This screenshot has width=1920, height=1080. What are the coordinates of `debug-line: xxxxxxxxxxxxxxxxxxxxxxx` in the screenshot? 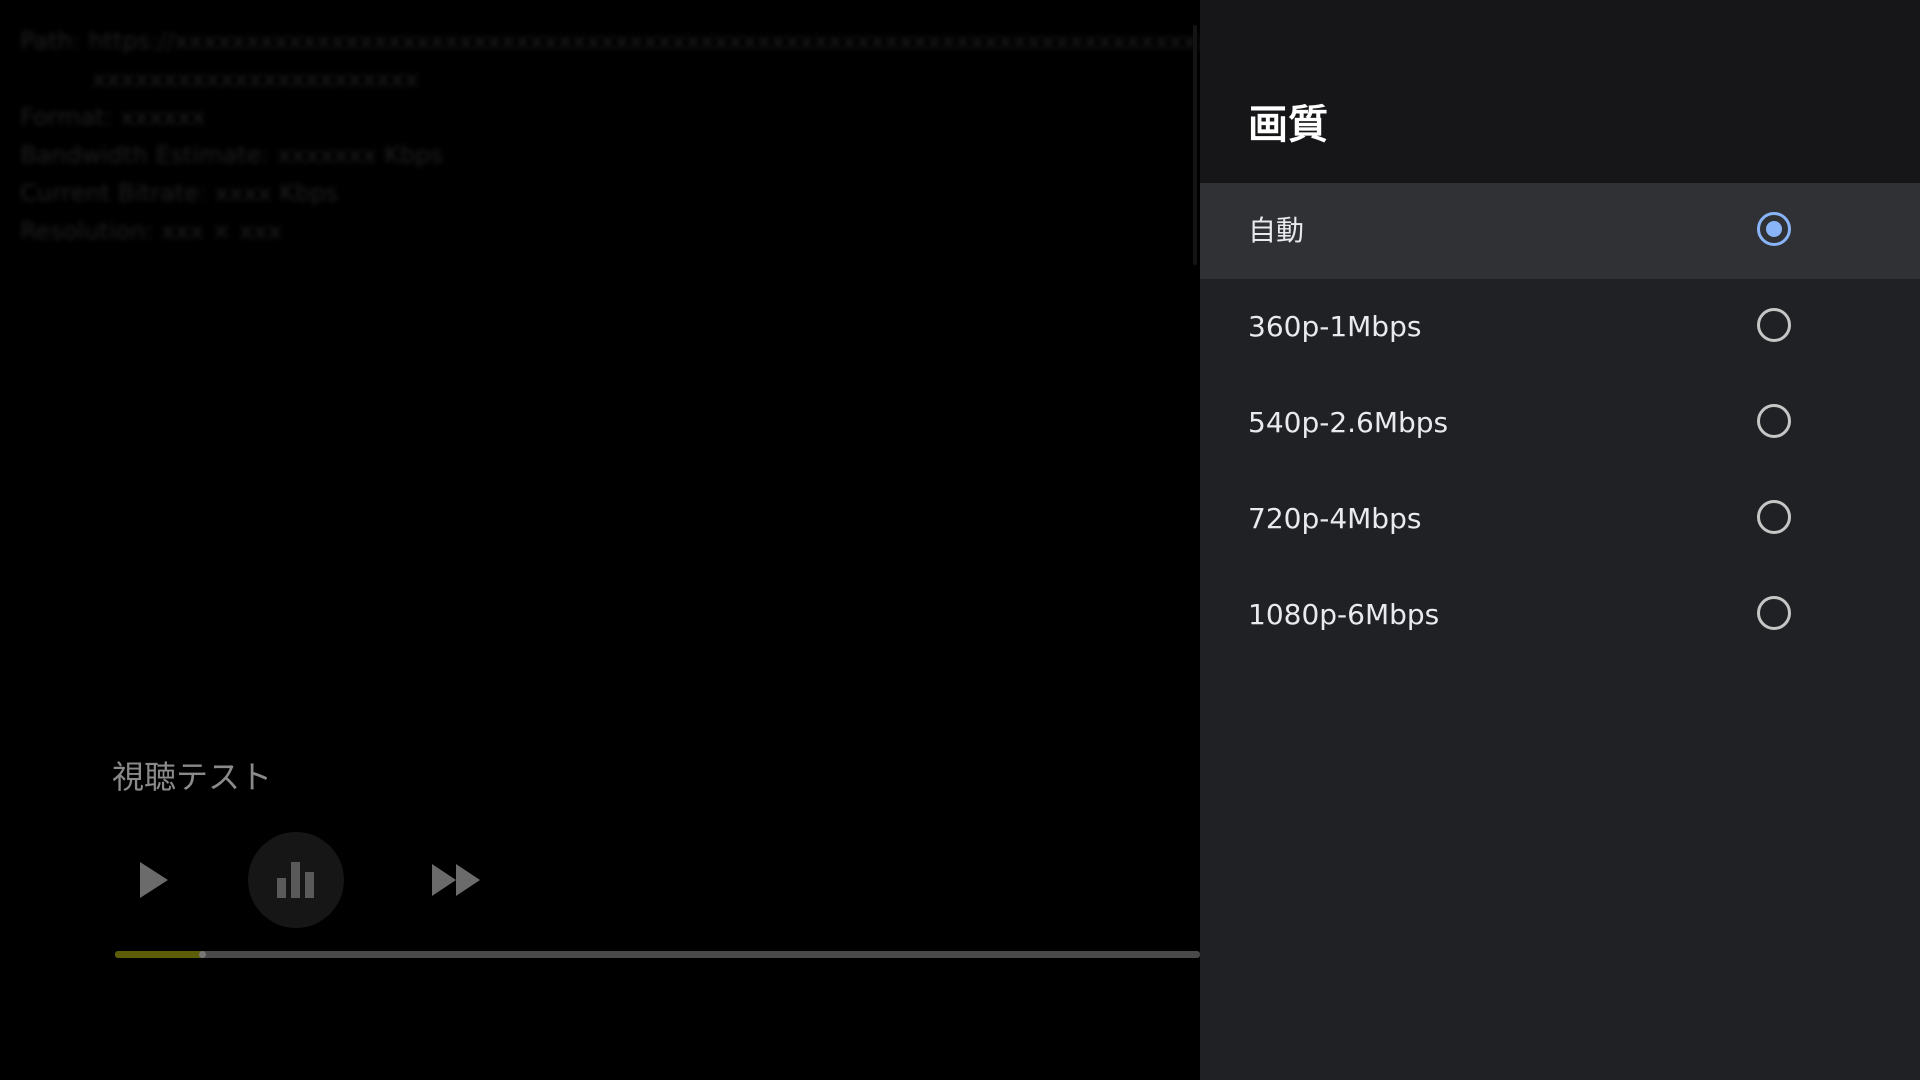 It's located at (255, 79).